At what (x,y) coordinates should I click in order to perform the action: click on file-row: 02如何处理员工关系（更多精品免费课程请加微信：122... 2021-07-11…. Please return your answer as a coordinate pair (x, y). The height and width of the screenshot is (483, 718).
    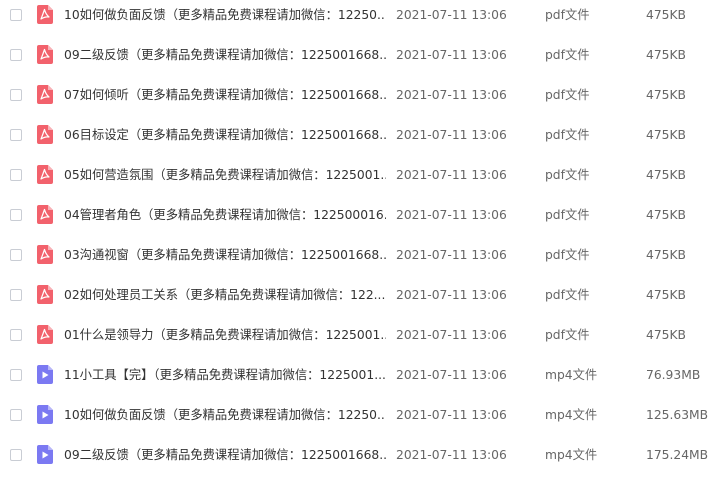
    Looking at the image, I should click on (359, 303).